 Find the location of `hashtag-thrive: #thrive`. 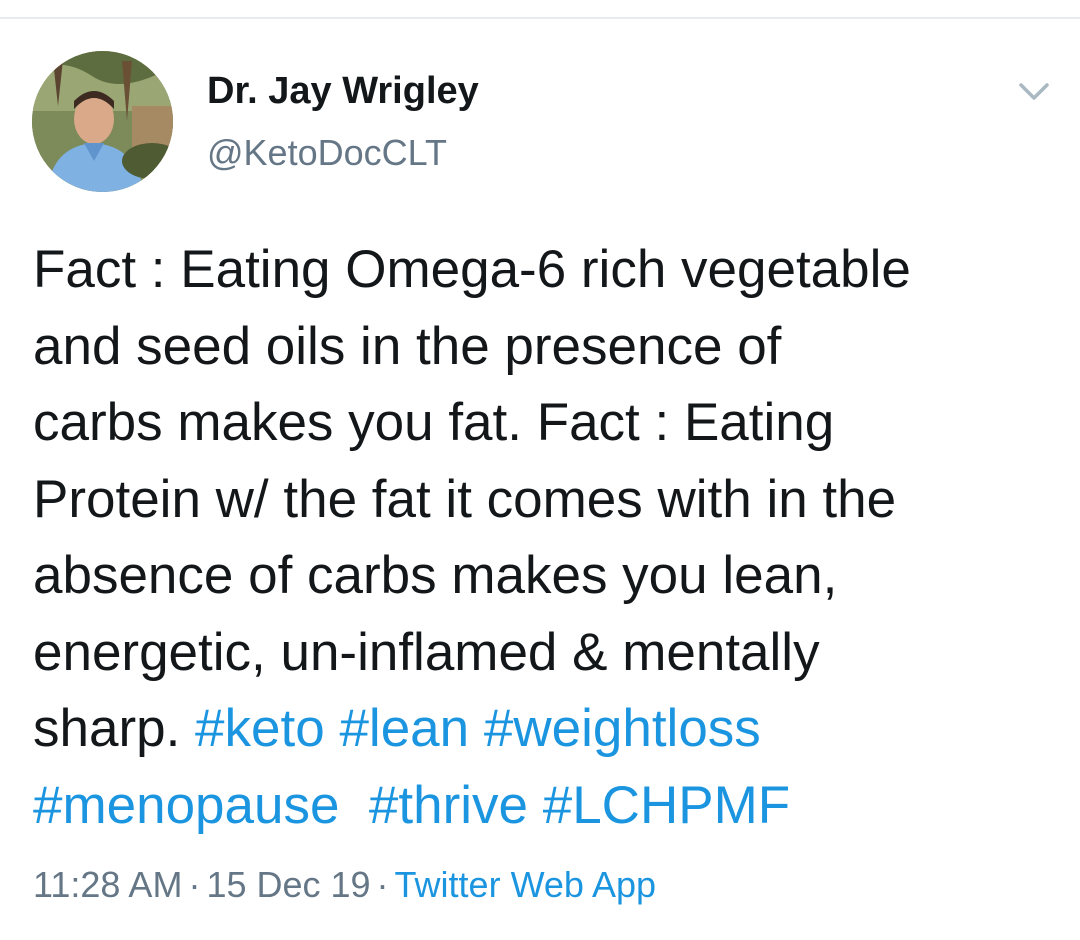

hashtag-thrive: #thrive is located at coordinates (448, 805).